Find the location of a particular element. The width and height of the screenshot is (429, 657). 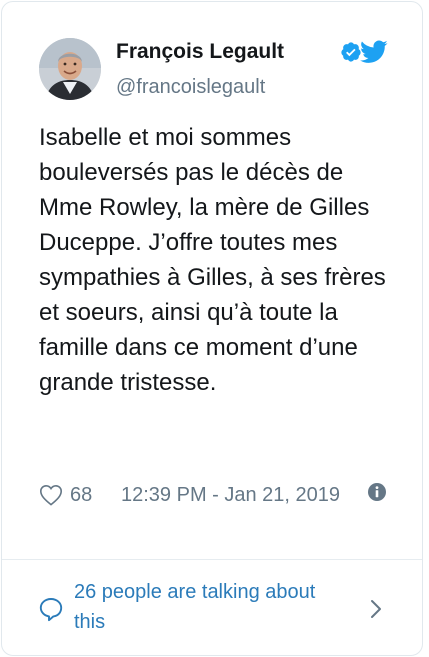

tweet-timestamp: 12:39 PM - Jan 21, 2019 is located at coordinates (241, 495).